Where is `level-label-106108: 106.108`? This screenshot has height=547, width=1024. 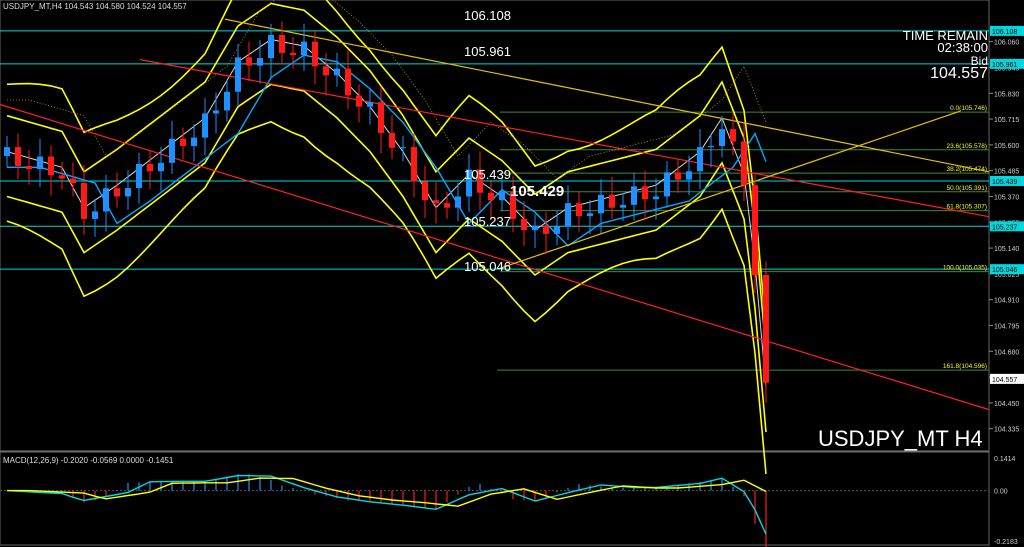
level-label-106108: 106.108 is located at coordinates (487, 15).